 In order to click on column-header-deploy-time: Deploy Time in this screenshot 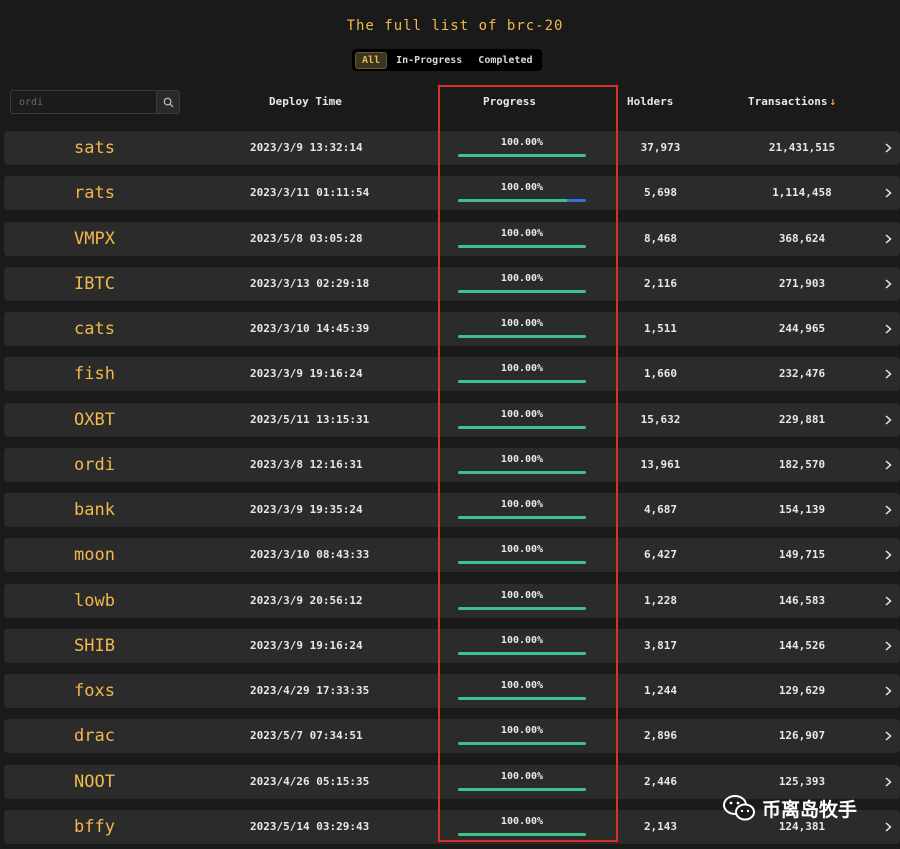, I will do `click(305, 101)`.